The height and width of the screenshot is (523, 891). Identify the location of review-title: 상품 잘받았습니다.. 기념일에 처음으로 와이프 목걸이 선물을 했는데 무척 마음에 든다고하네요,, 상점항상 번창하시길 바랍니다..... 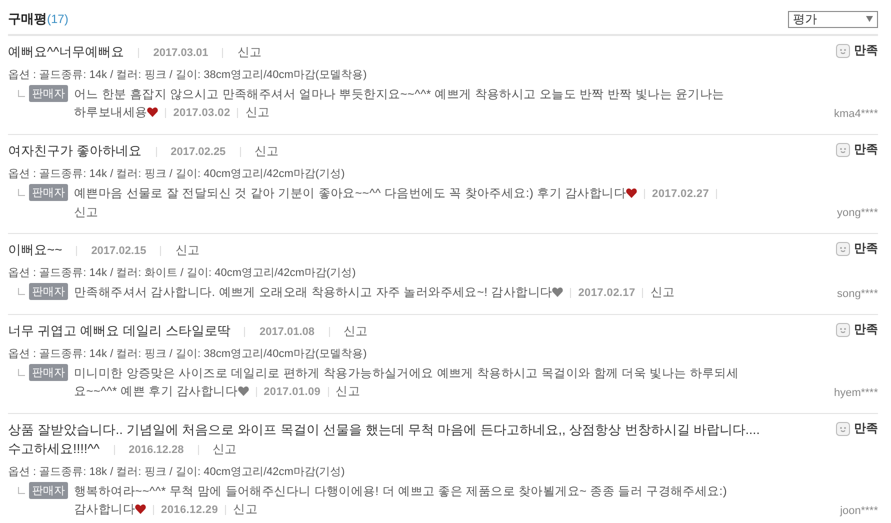
(384, 430).